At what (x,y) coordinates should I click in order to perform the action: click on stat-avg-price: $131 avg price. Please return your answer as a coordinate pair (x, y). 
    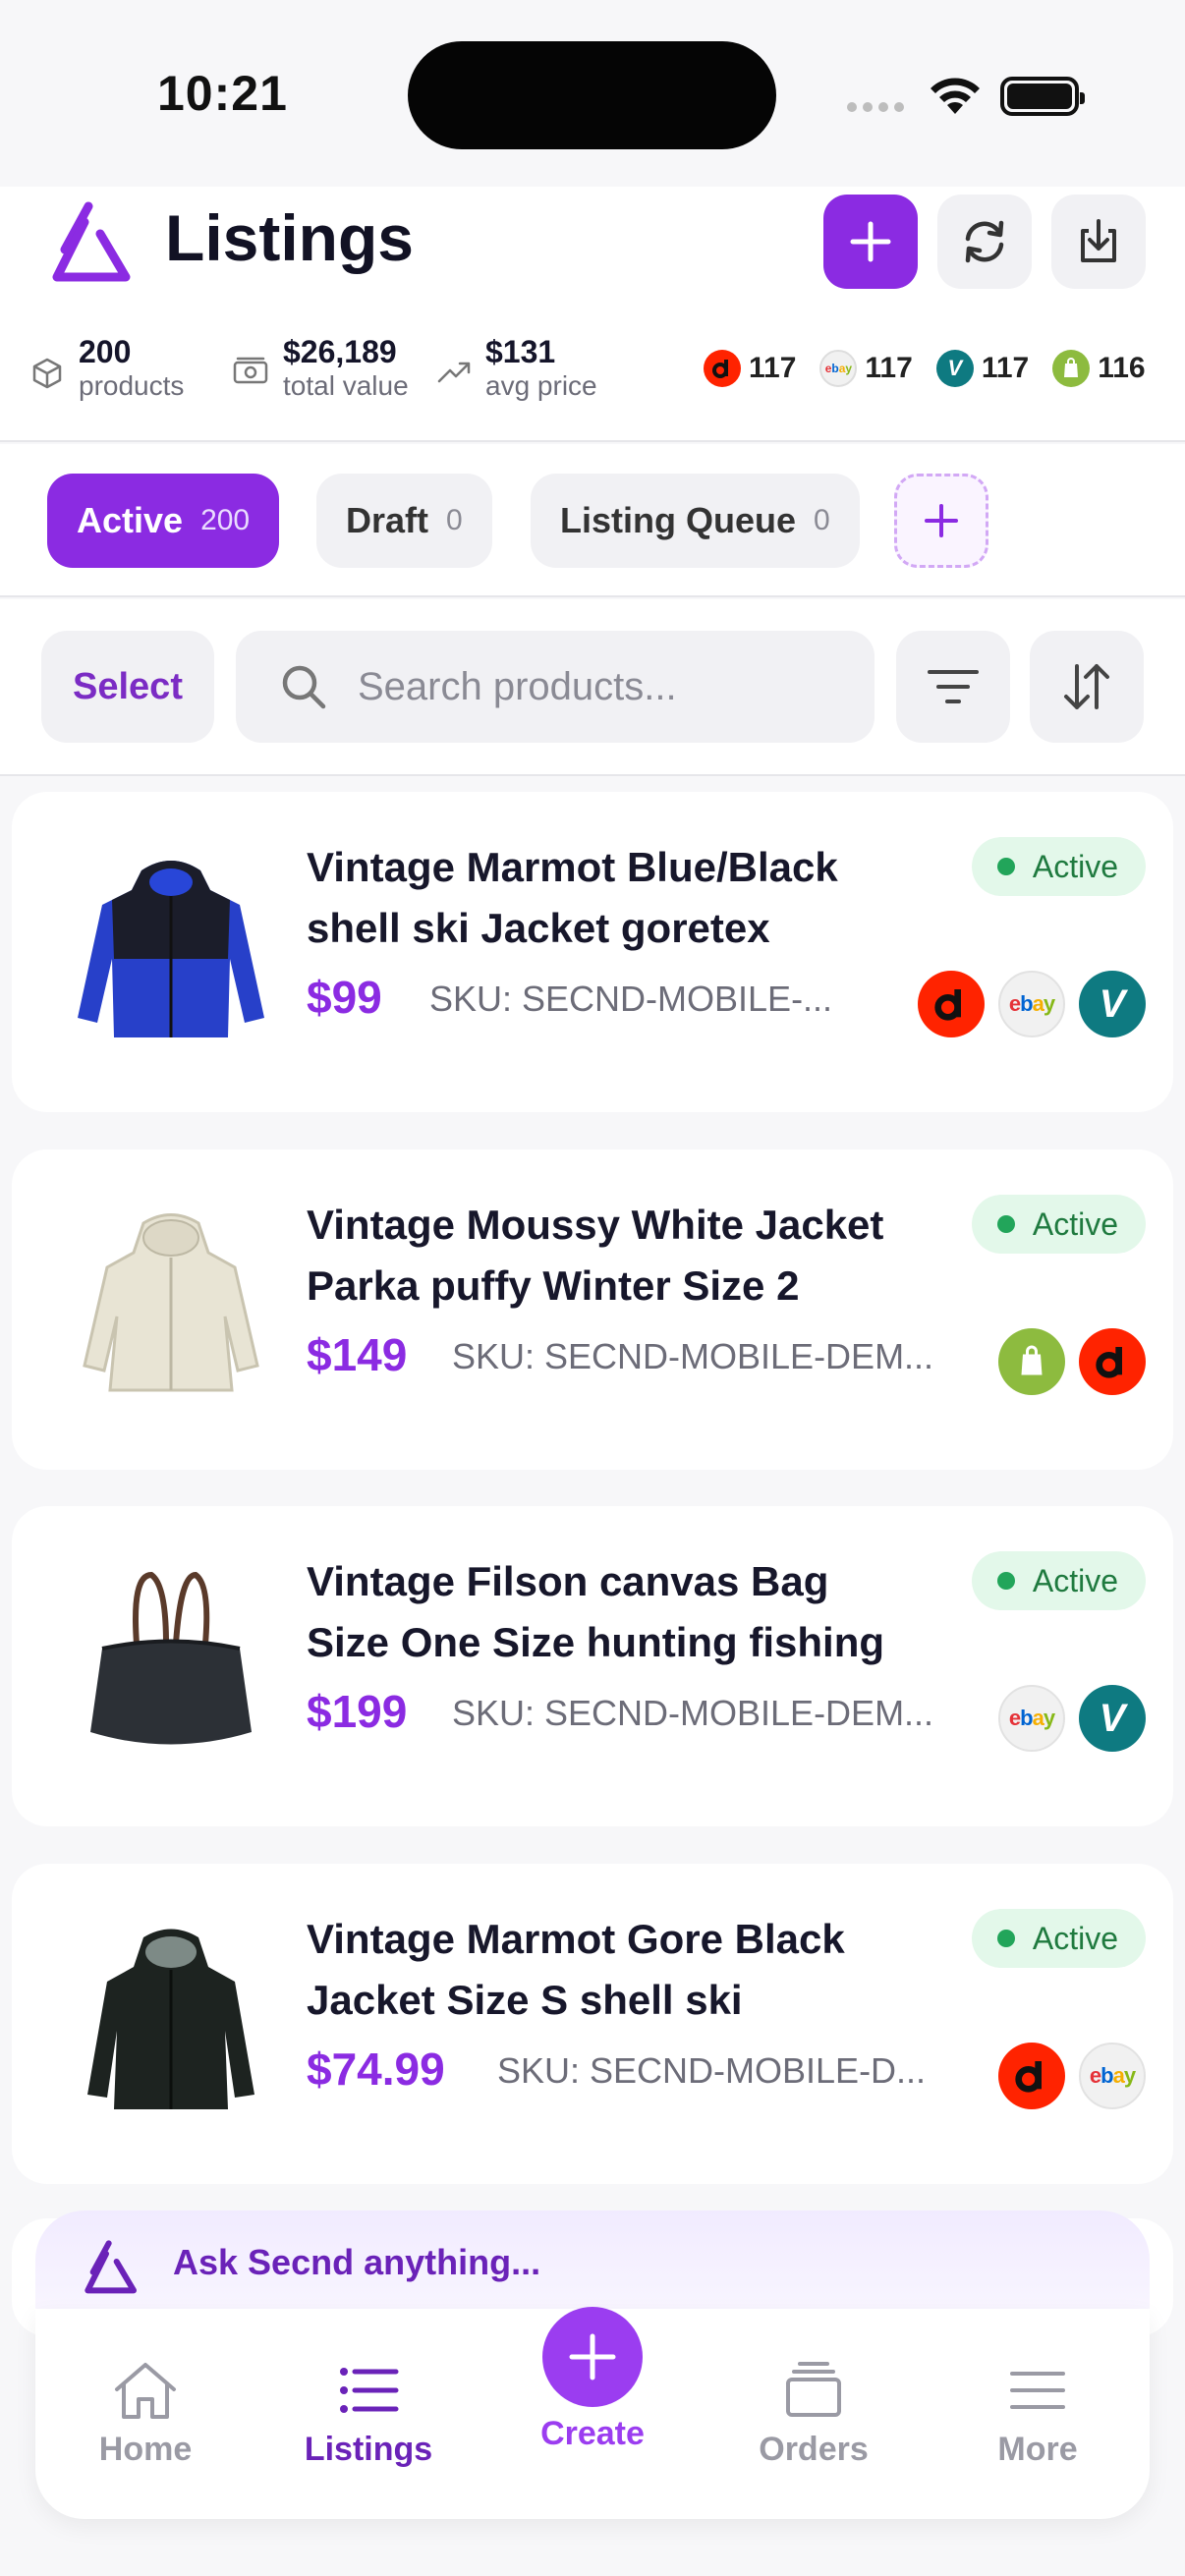
    Looking at the image, I should click on (517, 368).